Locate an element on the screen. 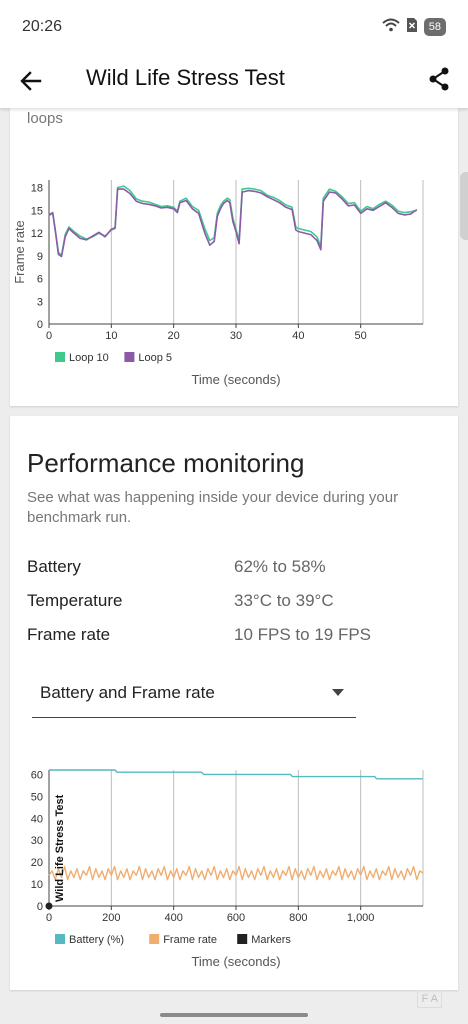 Image resolution: width=468 pixels, height=1024 pixels. gesture-nav-bar is located at coordinates (234, 1015).